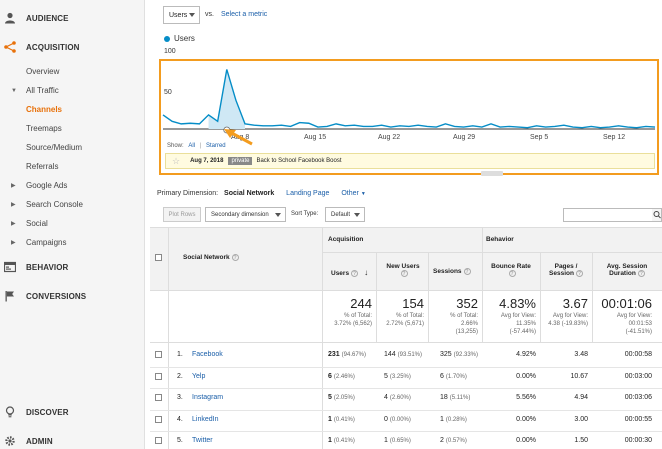 Image resolution: width=662 pixels, height=449 pixels. What do you see at coordinates (334, 354) in the screenshot?
I see `row-users: 231` at bounding box center [334, 354].